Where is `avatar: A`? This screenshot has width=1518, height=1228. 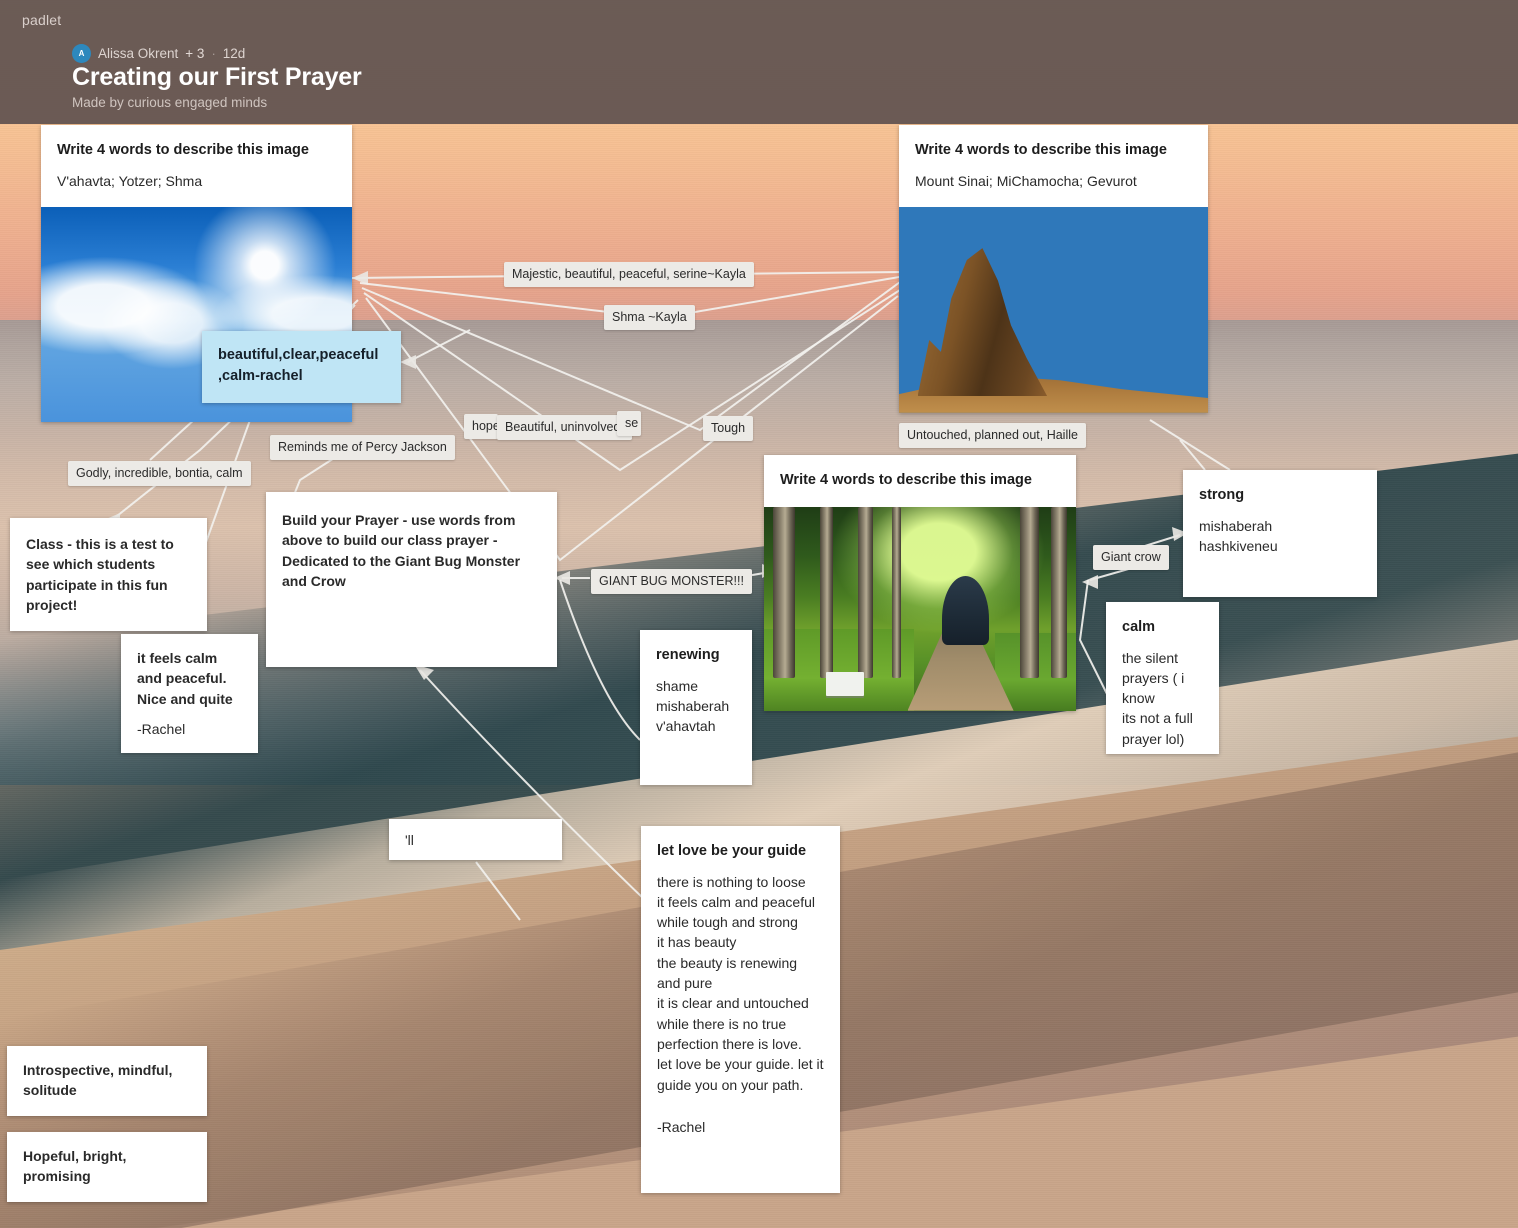 avatar: A is located at coordinates (81, 53).